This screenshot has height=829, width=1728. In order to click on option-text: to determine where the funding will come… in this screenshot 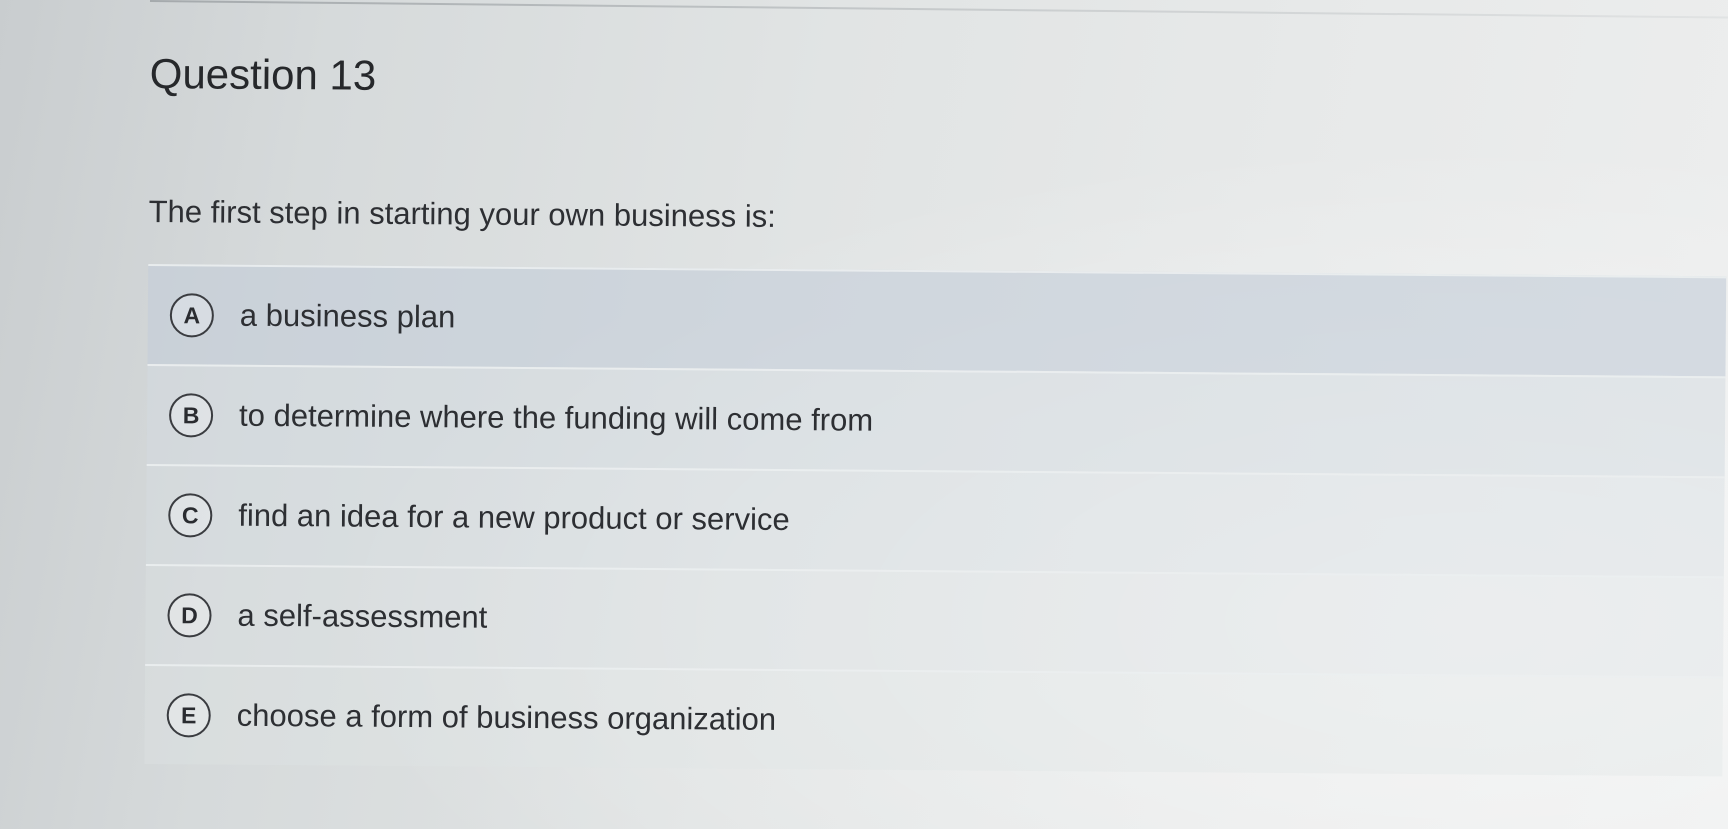, I will do `click(556, 417)`.